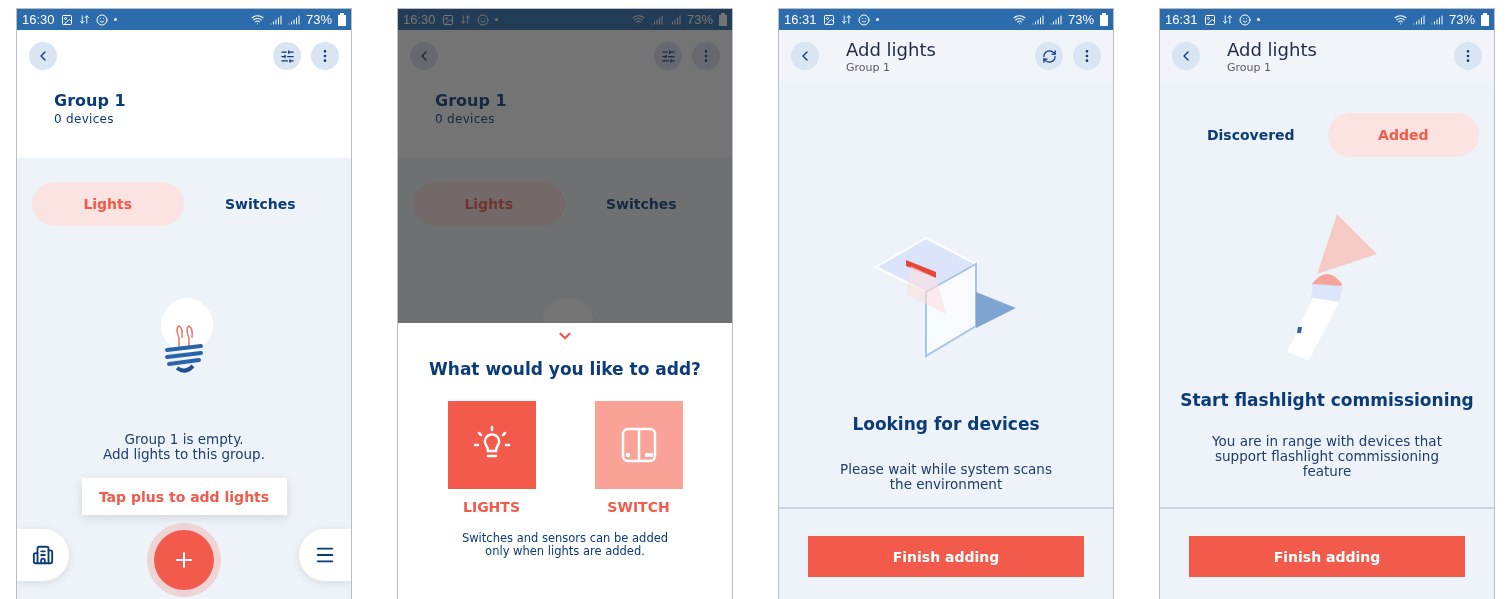 Image resolution: width=1509 pixels, height=599 pixels. Describe the element at coordinates (946, 424) in the screenshot. I see `status-heading: Looking for devices` at that location.